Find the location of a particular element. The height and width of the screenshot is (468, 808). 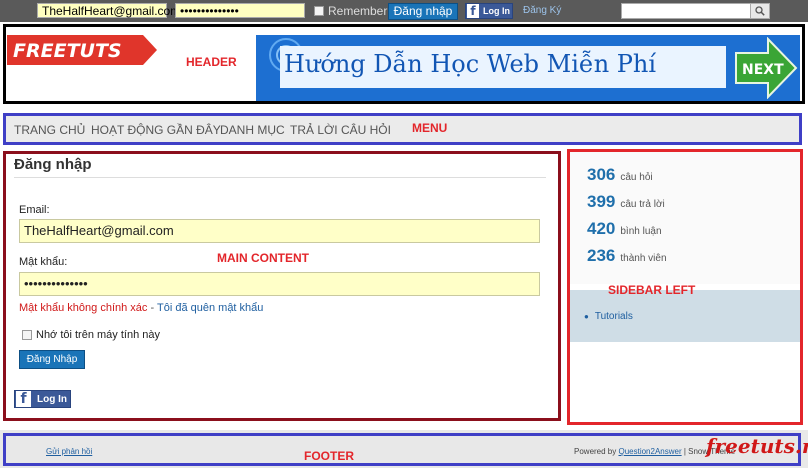

forgot-password-link: Tôi đã quên mật khẩu is located at coordinates (210, 308).